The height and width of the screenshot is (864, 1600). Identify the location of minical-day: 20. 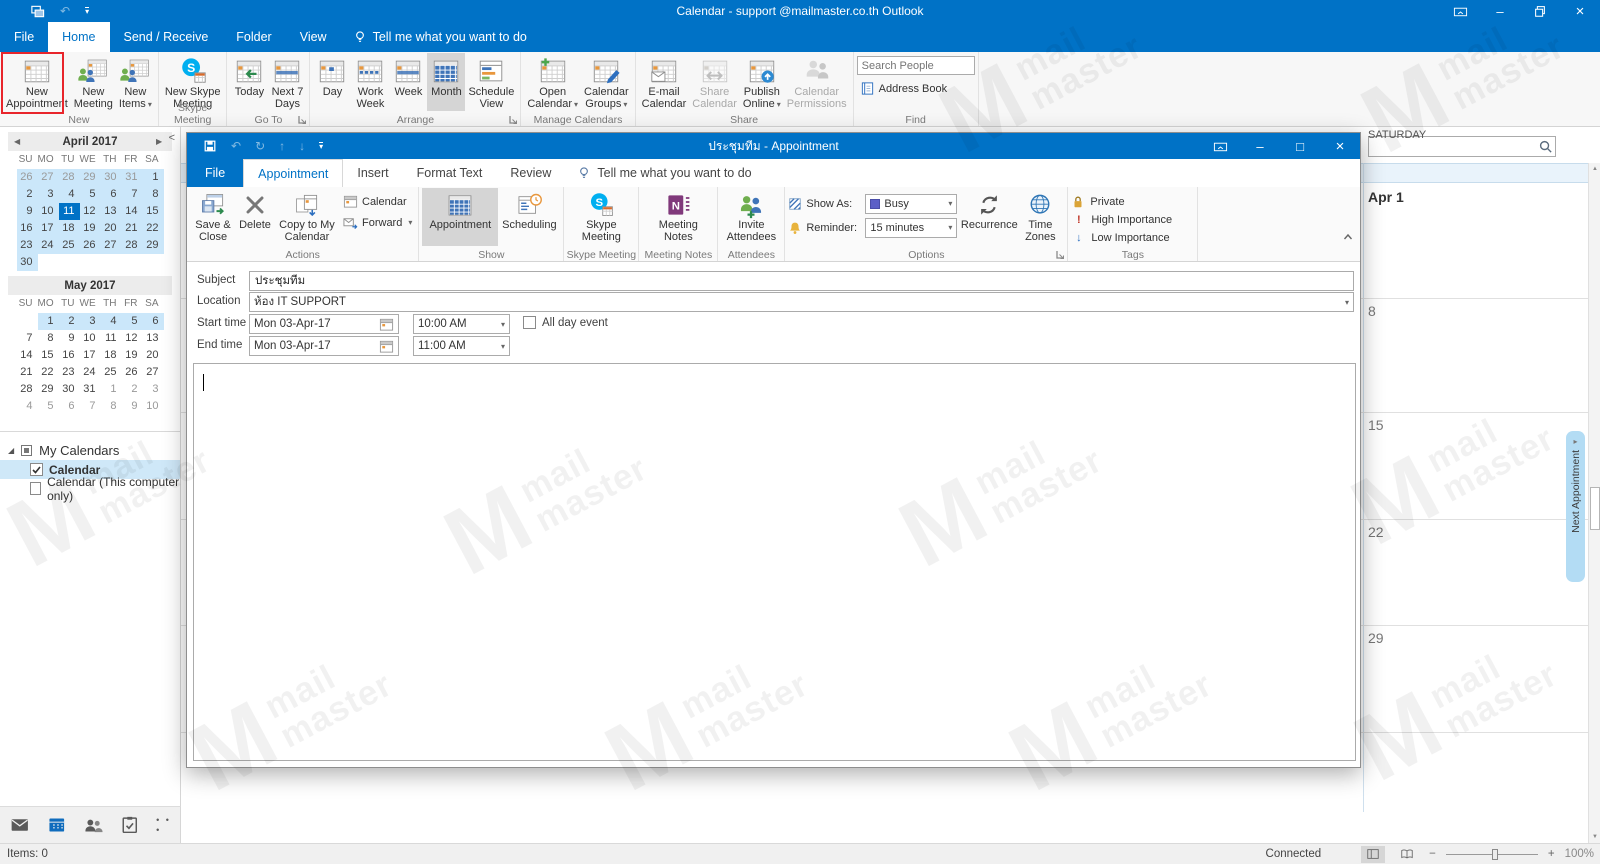
(111, 228).